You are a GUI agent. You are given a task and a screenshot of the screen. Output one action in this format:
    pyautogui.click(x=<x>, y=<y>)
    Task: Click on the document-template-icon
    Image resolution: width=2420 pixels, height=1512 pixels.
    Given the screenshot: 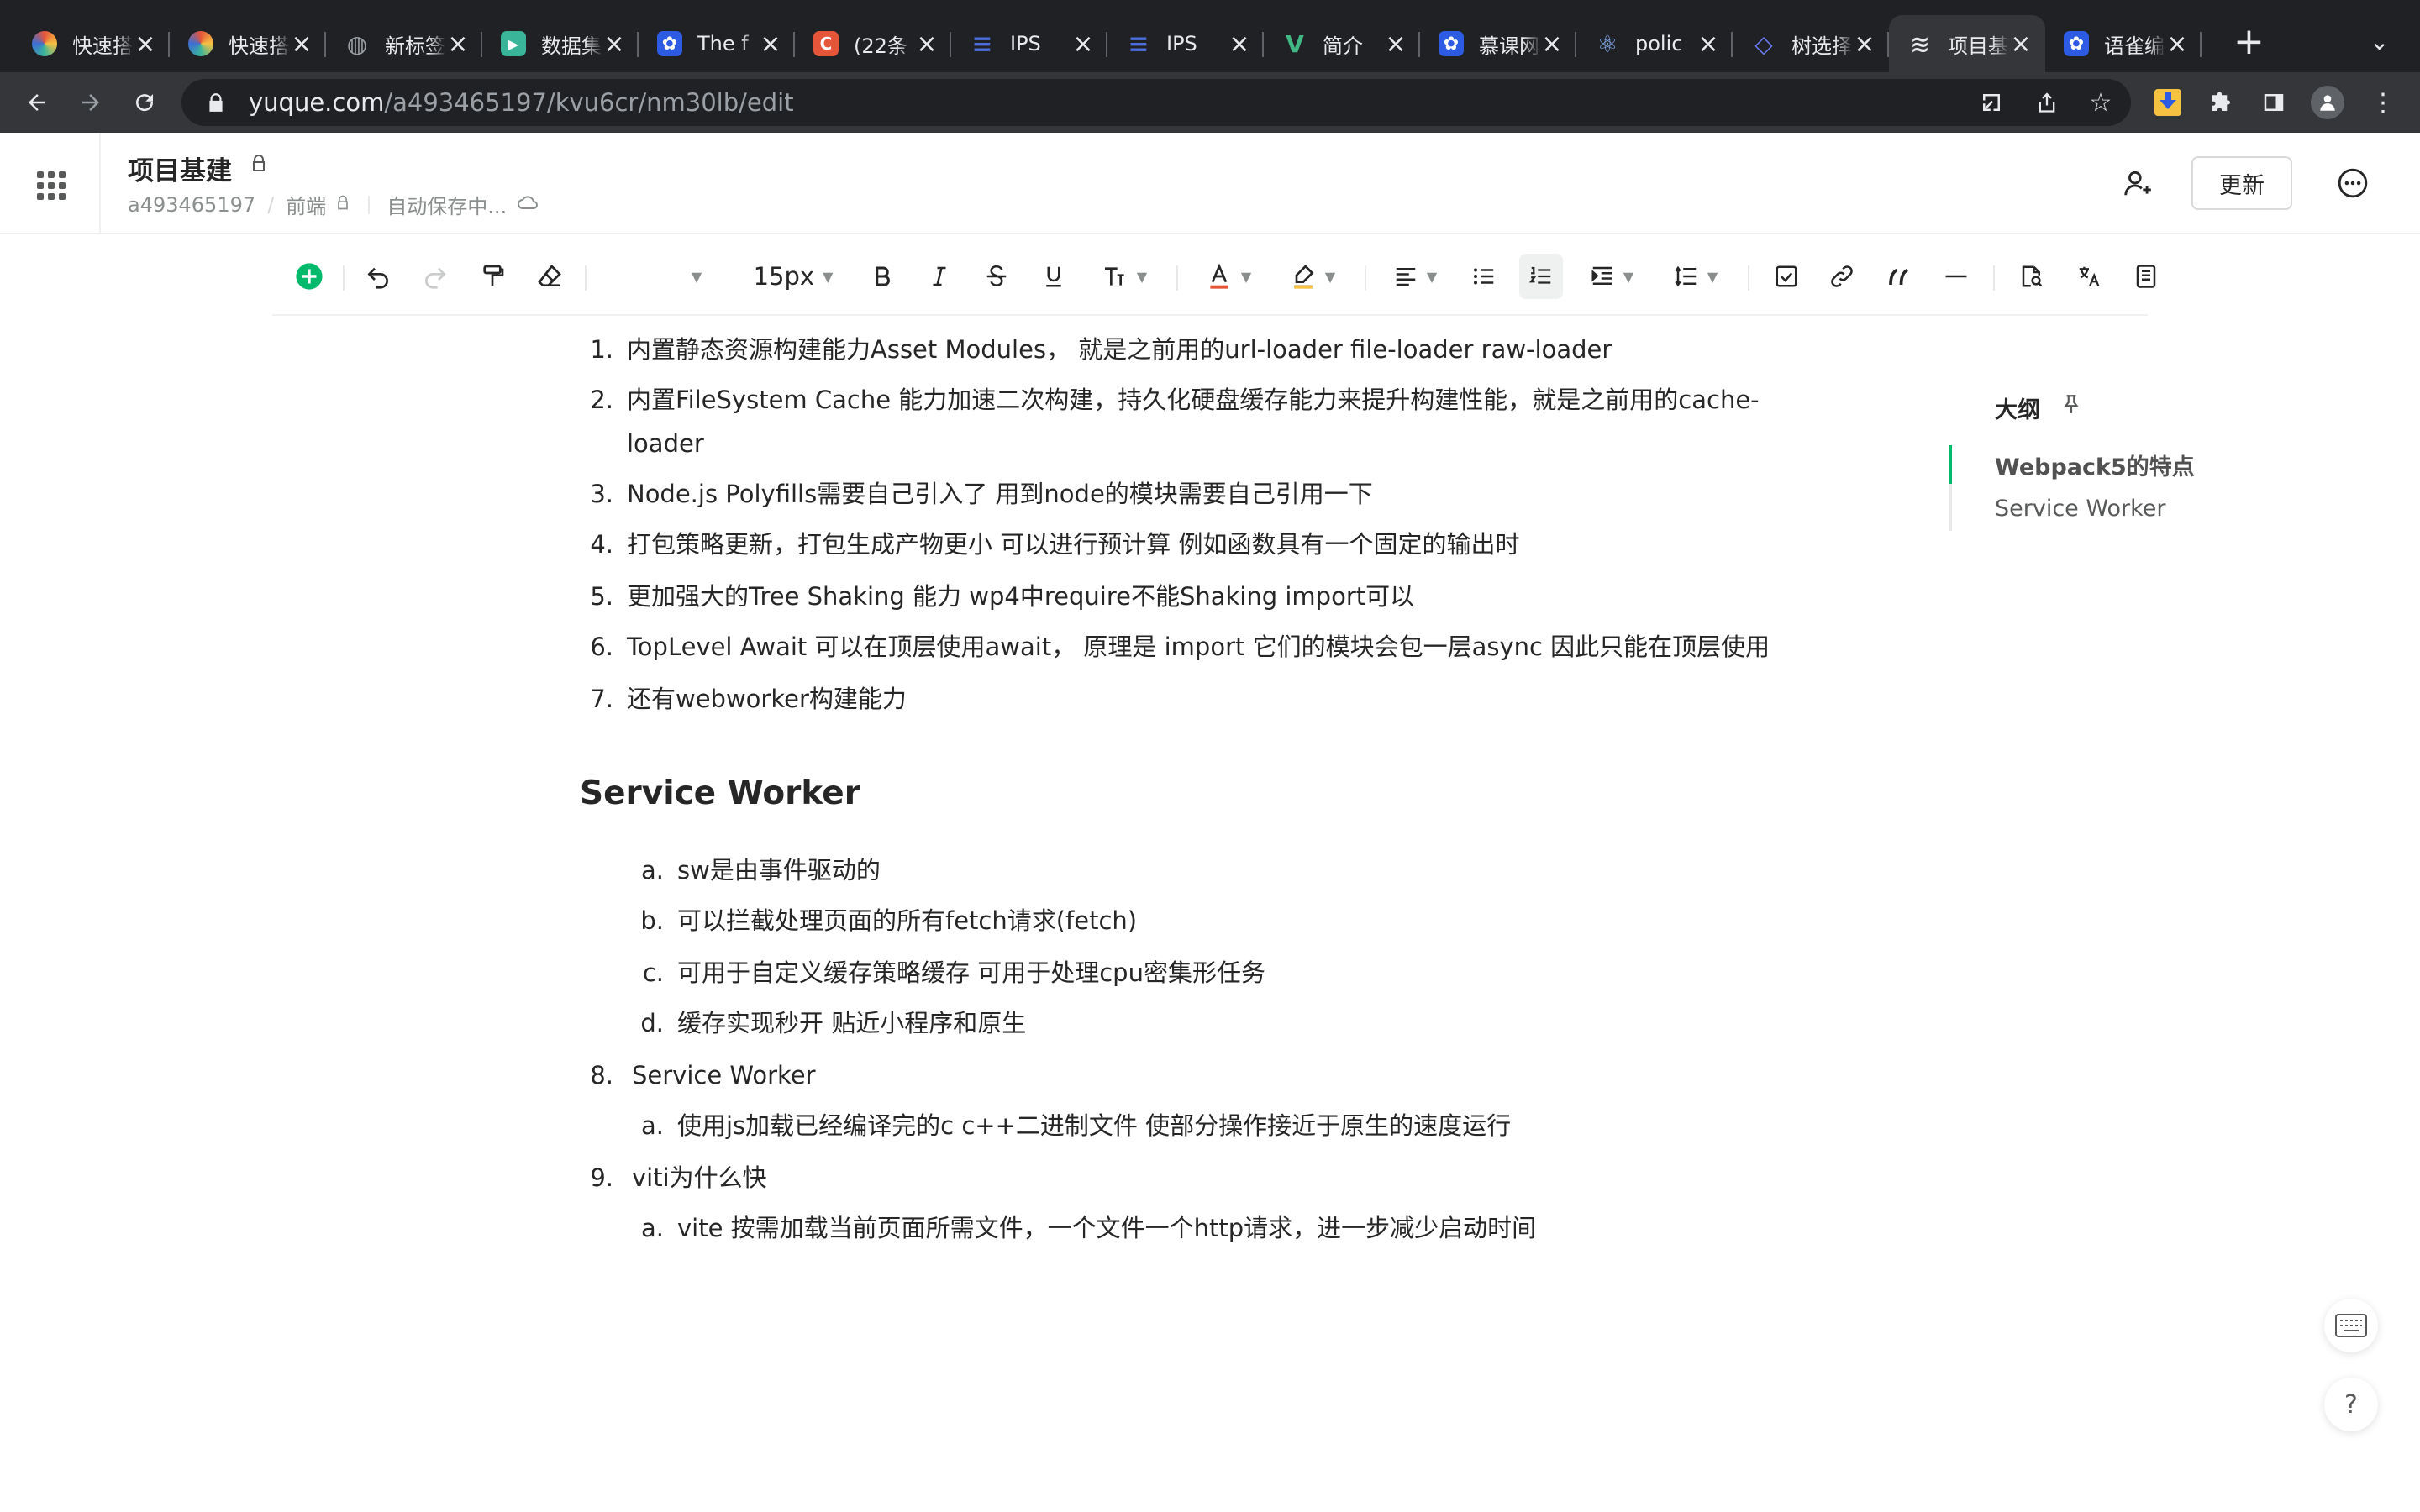 What is the action you would take?
    pyautogui.click(x=2146, y=276)
    